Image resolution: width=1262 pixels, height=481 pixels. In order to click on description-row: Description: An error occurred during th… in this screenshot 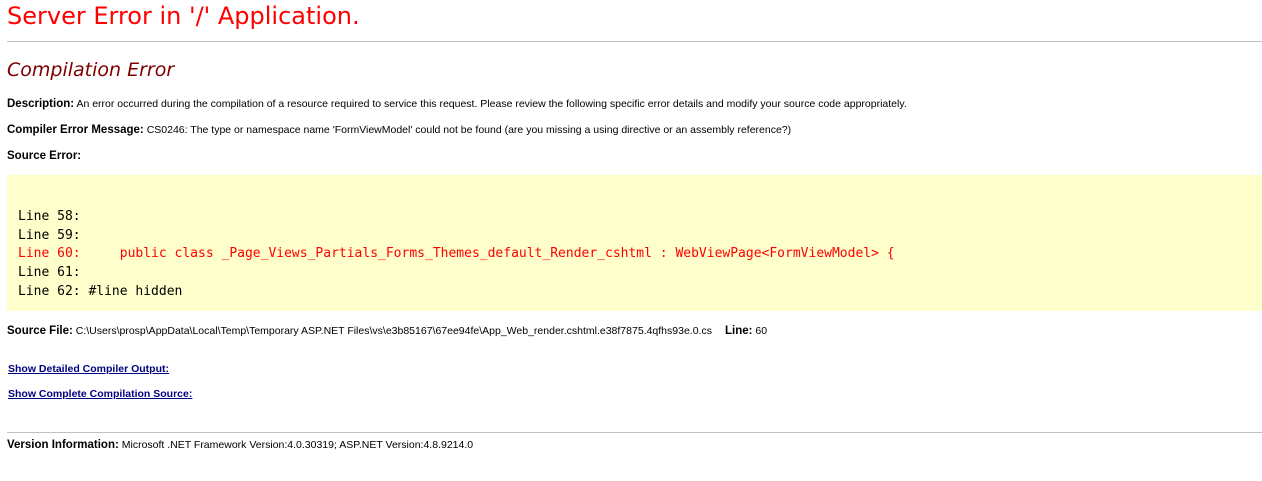, I will do `click(457, 104)`.